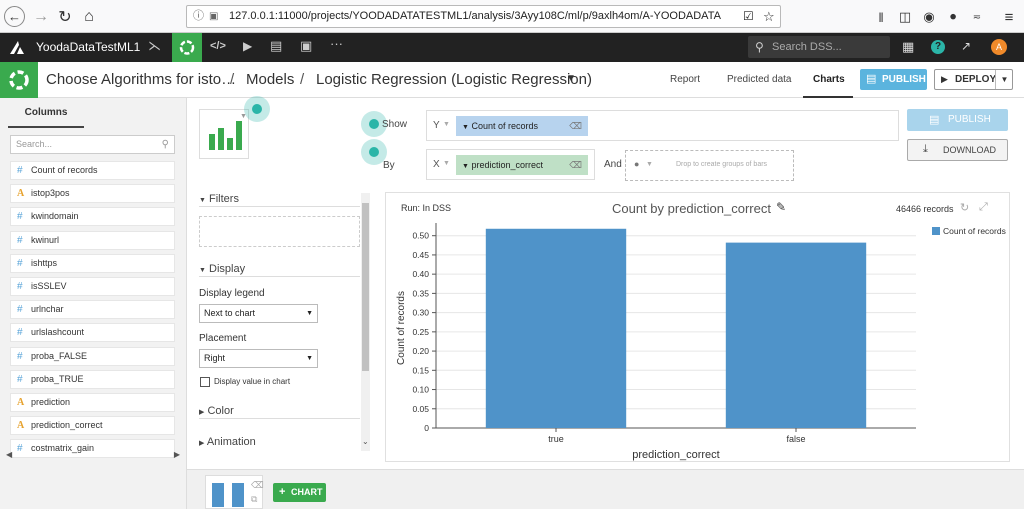 This screenshot has height=509, width=1024. I want to click on column-item: # proba_FALSE, so click(92, 356).